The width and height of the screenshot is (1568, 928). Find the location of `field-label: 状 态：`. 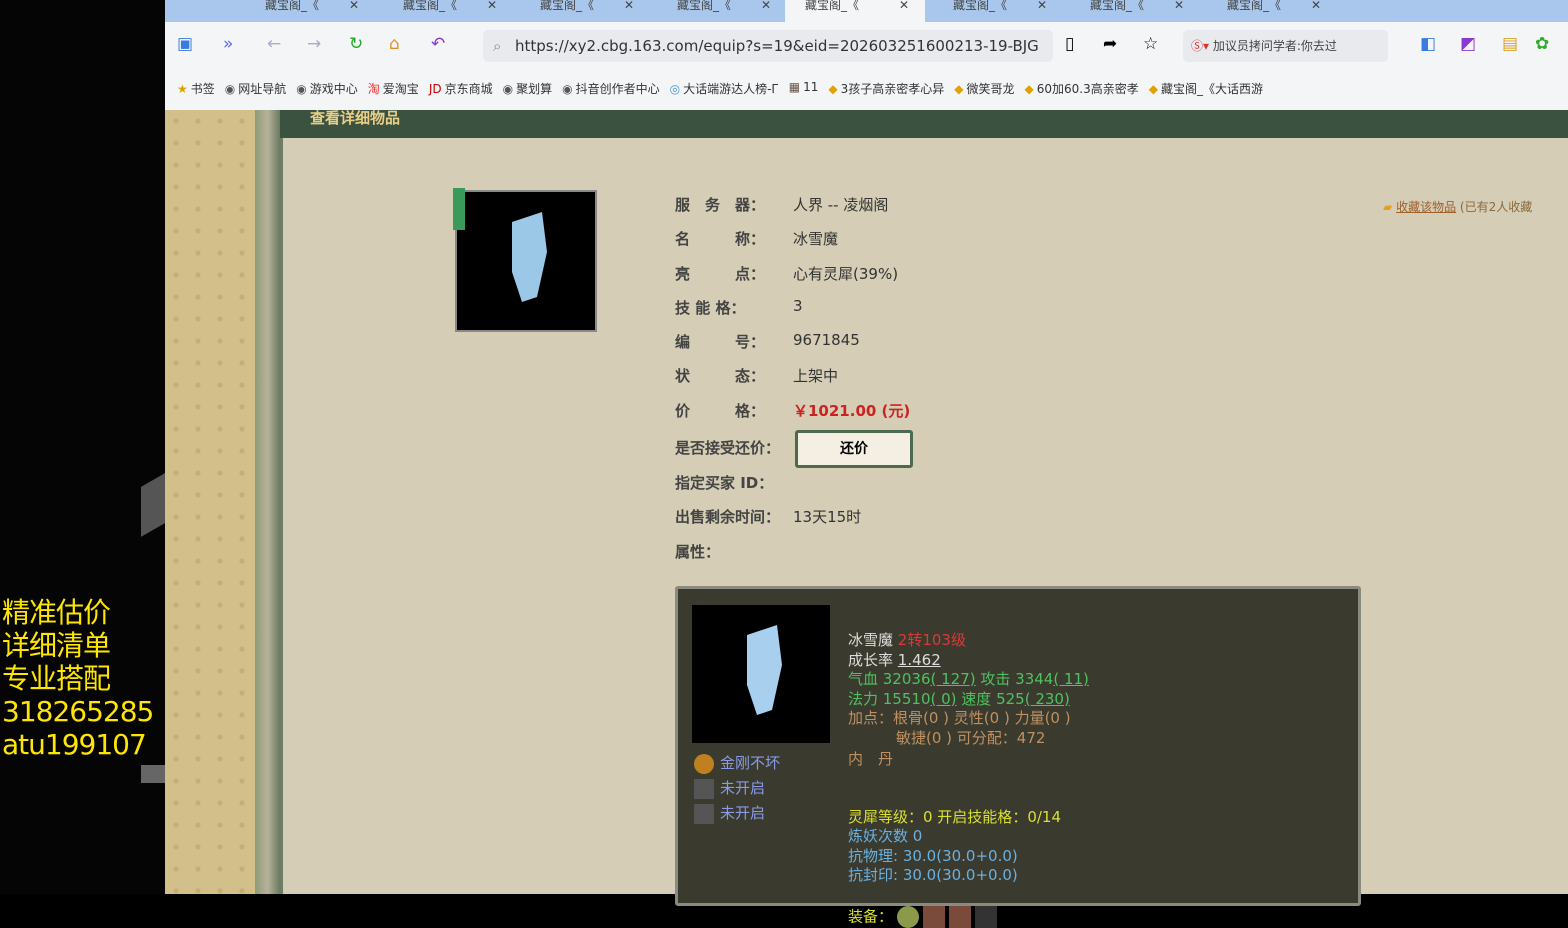

field-label: 状 态： is located at coordinates (720, 376).